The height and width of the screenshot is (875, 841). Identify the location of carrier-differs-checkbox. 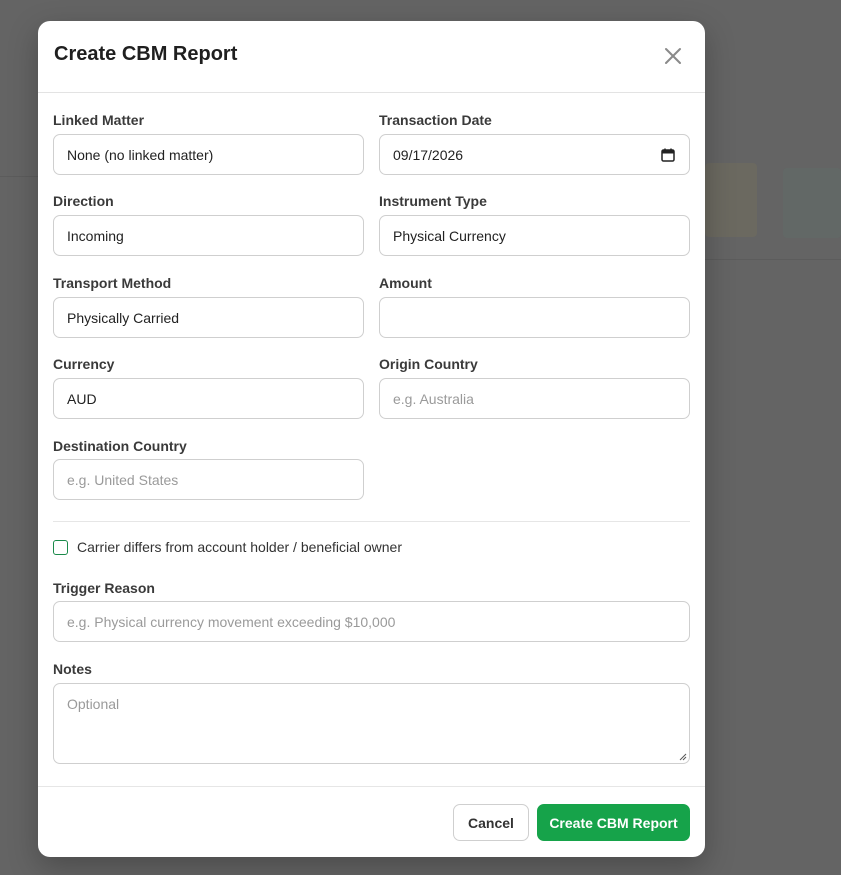
(60, 547).